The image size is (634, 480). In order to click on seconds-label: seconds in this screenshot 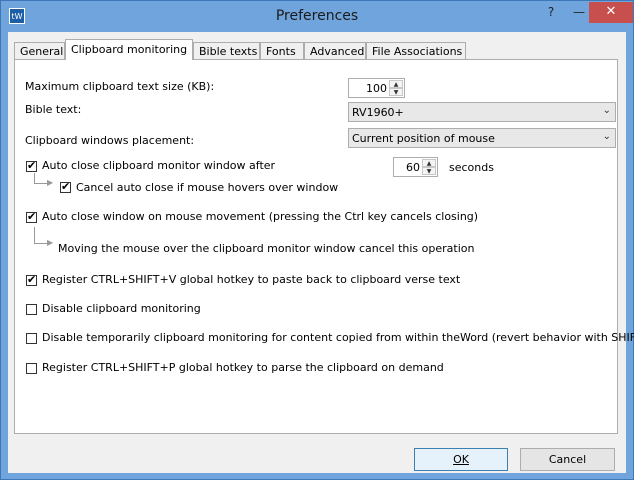, I will do `click(471, 167)`.